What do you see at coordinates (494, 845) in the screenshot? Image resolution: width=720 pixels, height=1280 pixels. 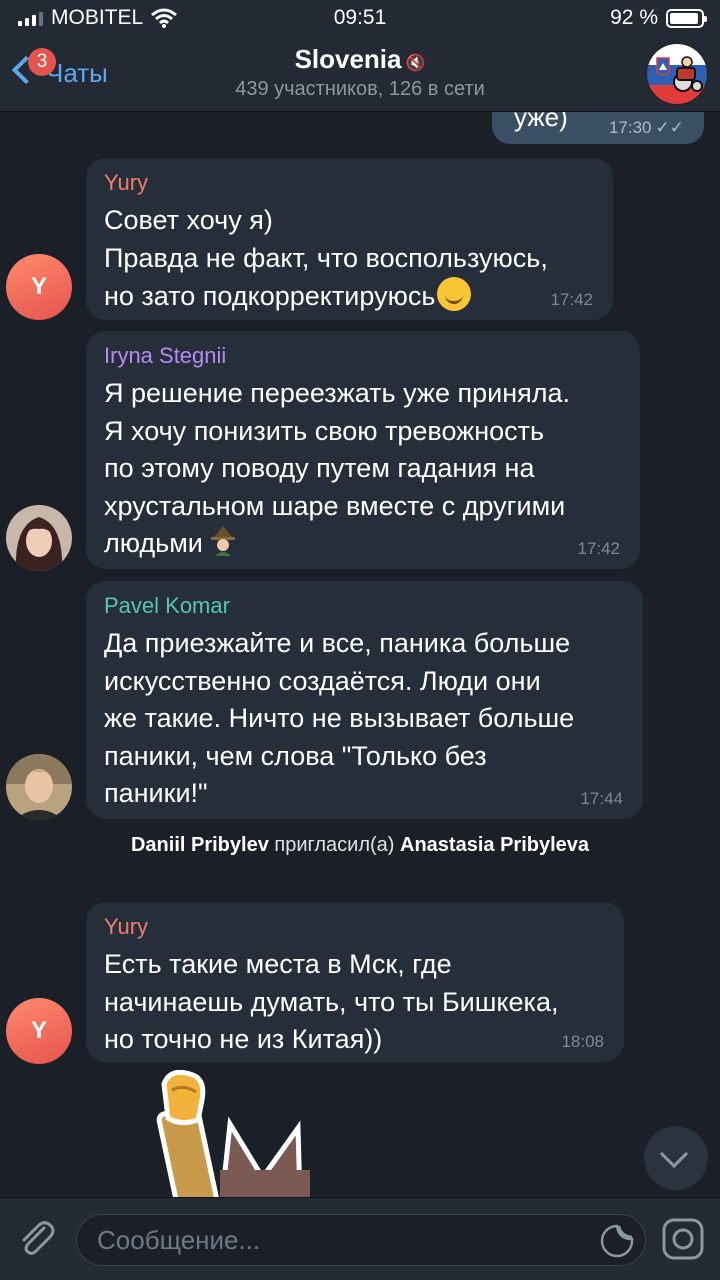 I see `service-target: Anastasia Pribyleva` at bounding box center [494, 845].